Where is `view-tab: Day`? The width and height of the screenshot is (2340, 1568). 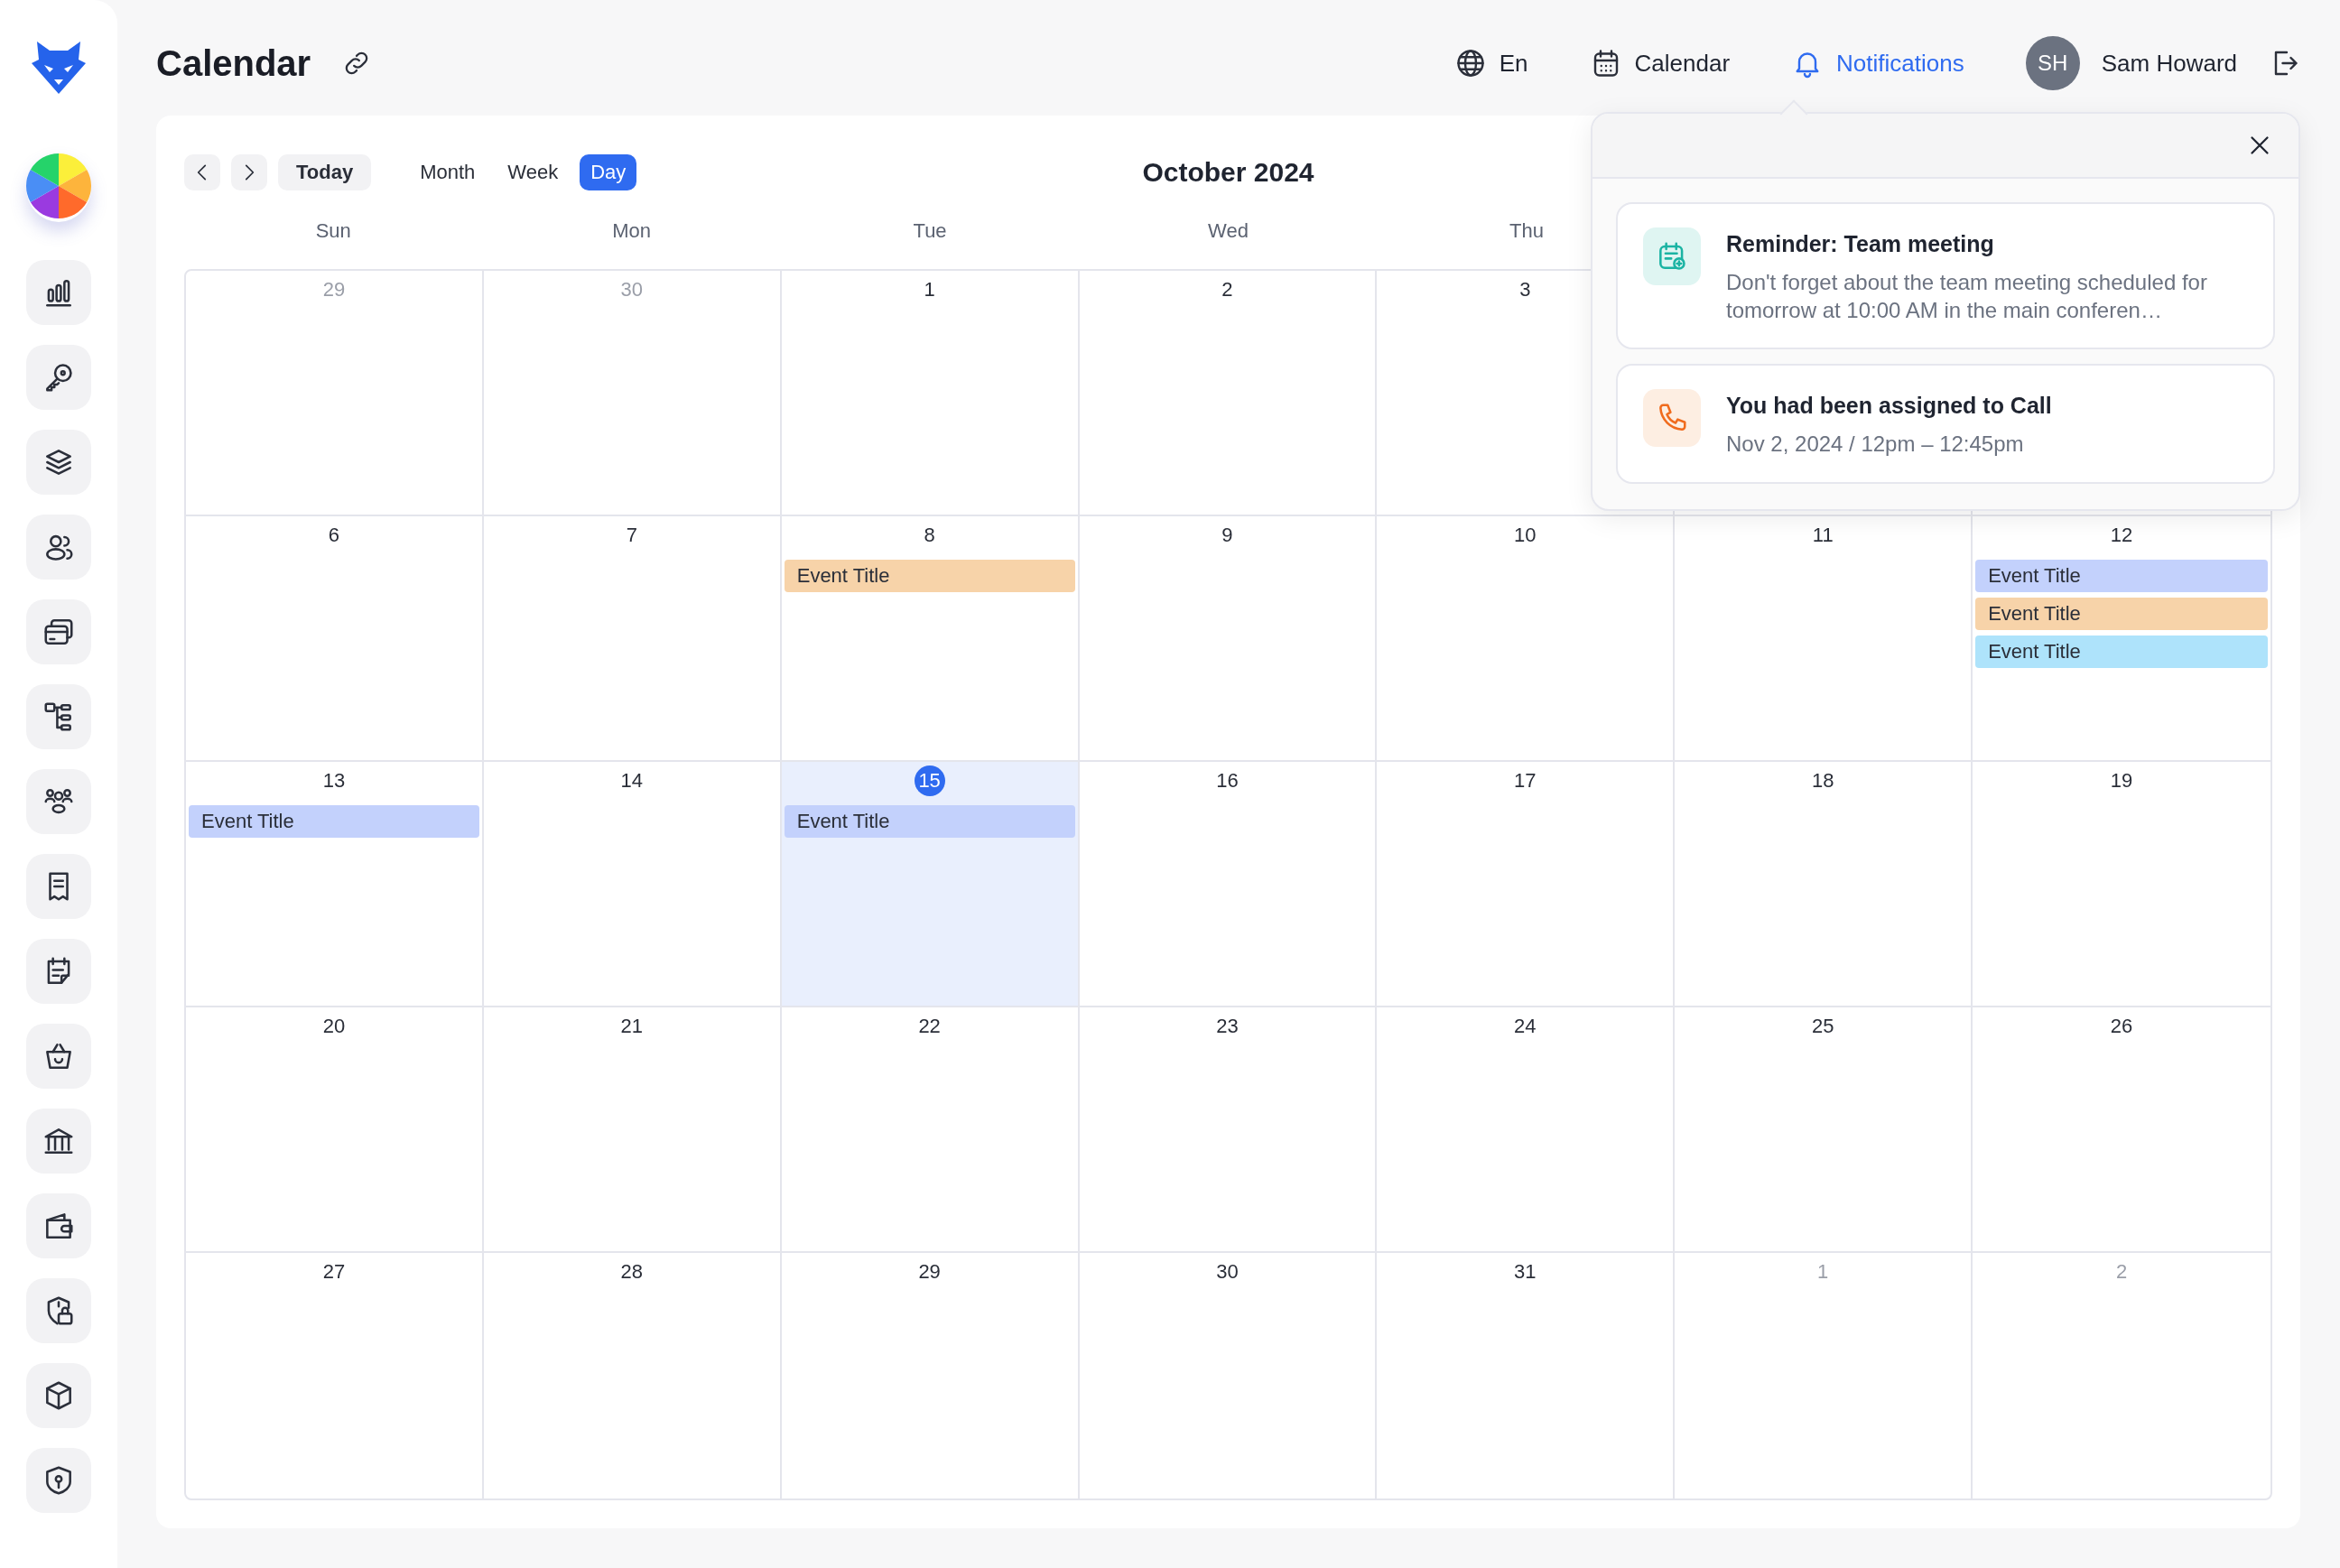 view-tab: Day is located at coordinates (608, 172).